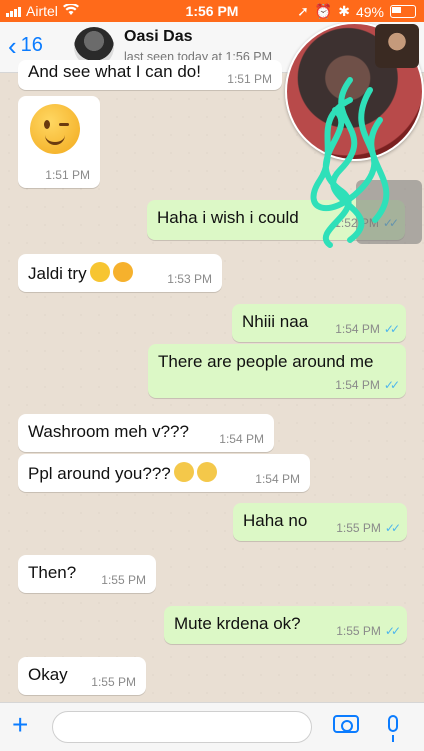  I want to click on message-bubble-incoming: Ppl around you??? 1:54 PM, so click(164, 473).